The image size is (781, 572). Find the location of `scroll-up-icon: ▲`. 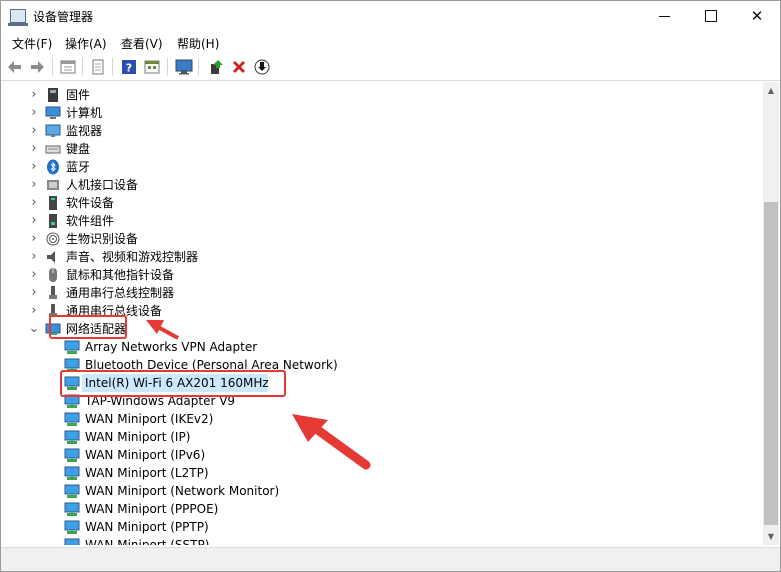

scroll-up-icon: ▲ is located at coordinates (771, 90).